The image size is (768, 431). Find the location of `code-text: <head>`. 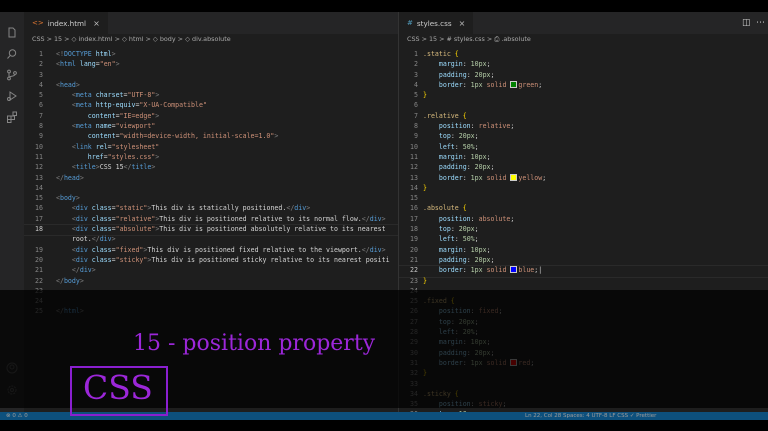

code-text: <head> is located at coordinates (68, 84).